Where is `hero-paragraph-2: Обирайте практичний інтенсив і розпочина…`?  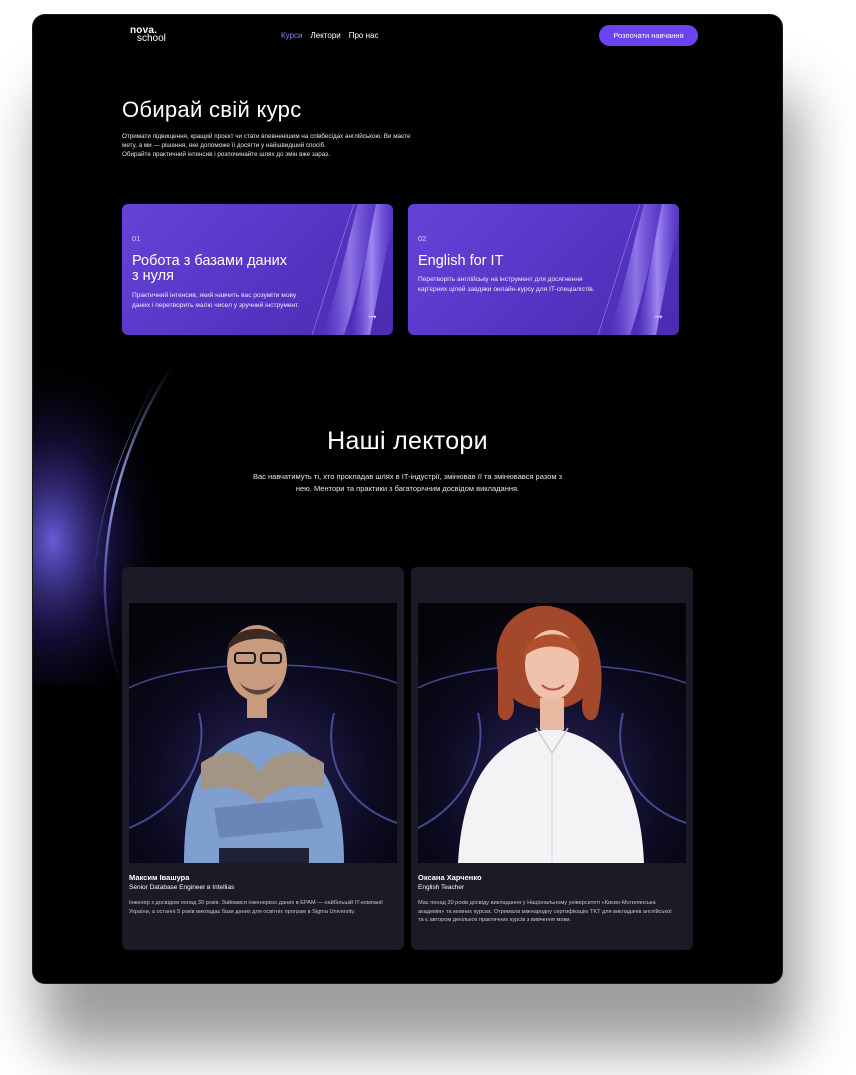
hero-paragraph-2: Обирайте практичний інтенсив і розпочина… is located at coordinates (226, 154).